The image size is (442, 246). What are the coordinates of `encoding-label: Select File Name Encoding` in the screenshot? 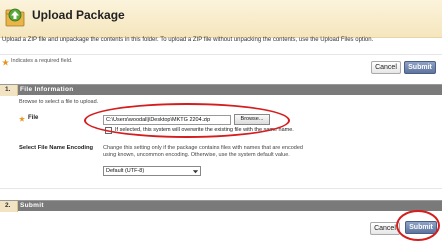 It's located at (56, 148).